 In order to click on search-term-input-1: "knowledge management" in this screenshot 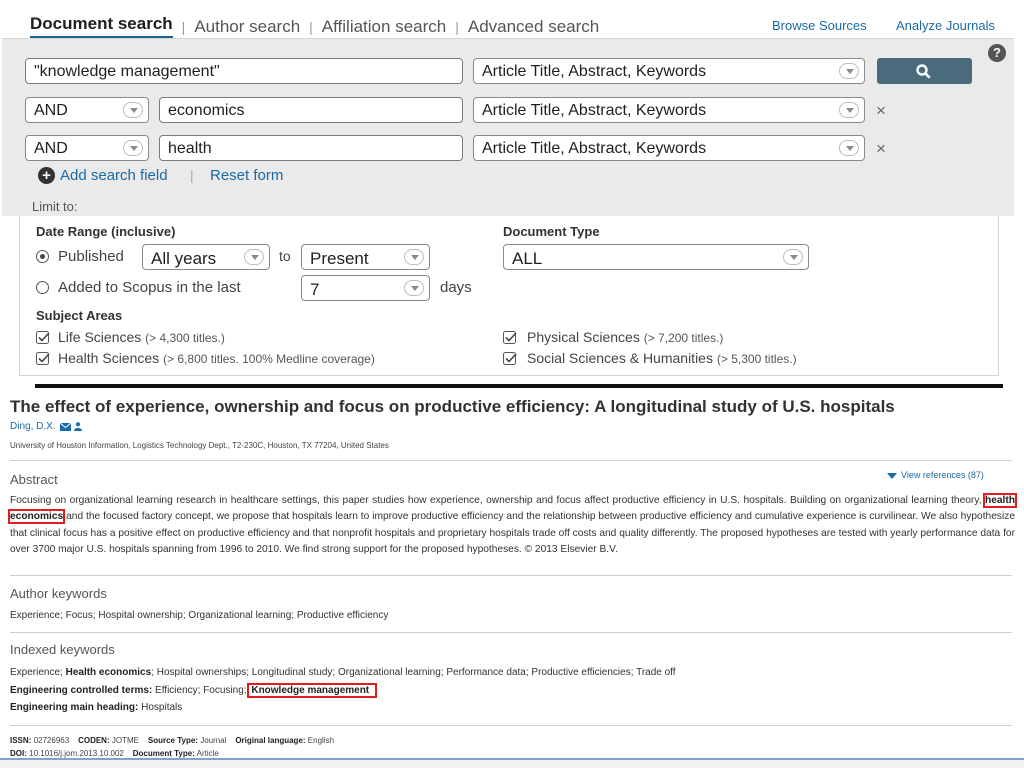, I will do `click(244, 71)`.